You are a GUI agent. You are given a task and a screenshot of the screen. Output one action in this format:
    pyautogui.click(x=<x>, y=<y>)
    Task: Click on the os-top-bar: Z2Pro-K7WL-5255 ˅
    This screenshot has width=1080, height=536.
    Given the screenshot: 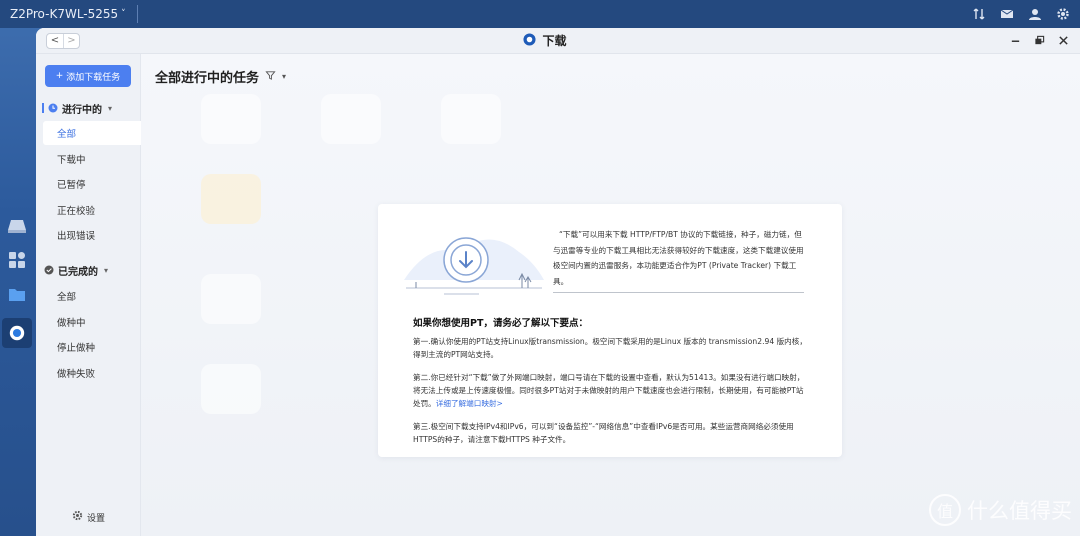 What is the action you would take?
    pyautogui.click(x=540, y=14)
    